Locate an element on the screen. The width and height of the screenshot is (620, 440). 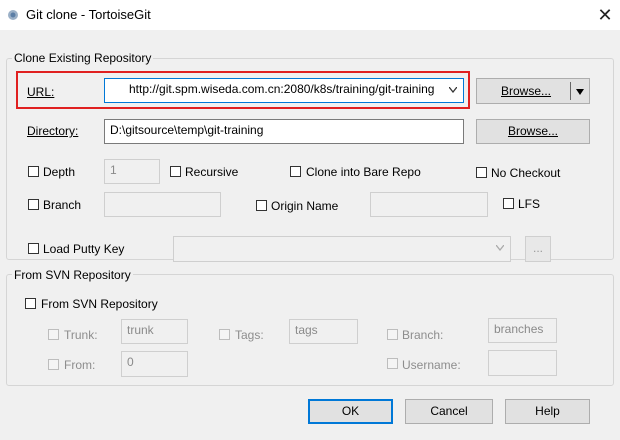
origin-name-label: Origin Name is located at coordinates (305, 206).